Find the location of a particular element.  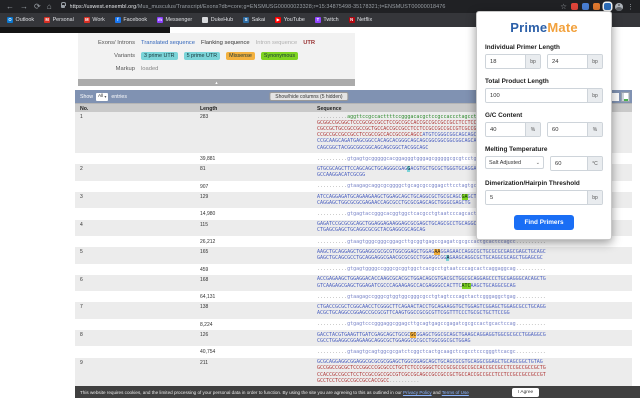

config-collapse-bar: ▲ is located at coordinates (216, 82).